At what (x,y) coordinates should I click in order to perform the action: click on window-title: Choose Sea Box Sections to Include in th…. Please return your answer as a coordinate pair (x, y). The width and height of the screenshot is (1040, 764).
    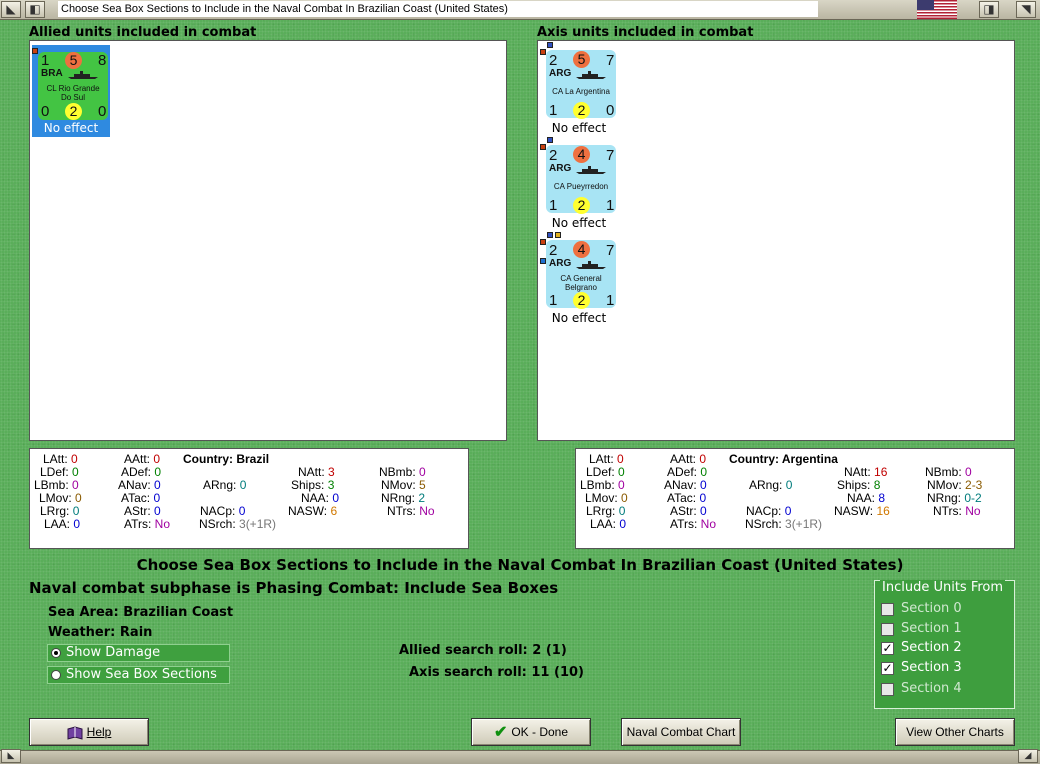
    Looking at the image, I should click on (438, 9).